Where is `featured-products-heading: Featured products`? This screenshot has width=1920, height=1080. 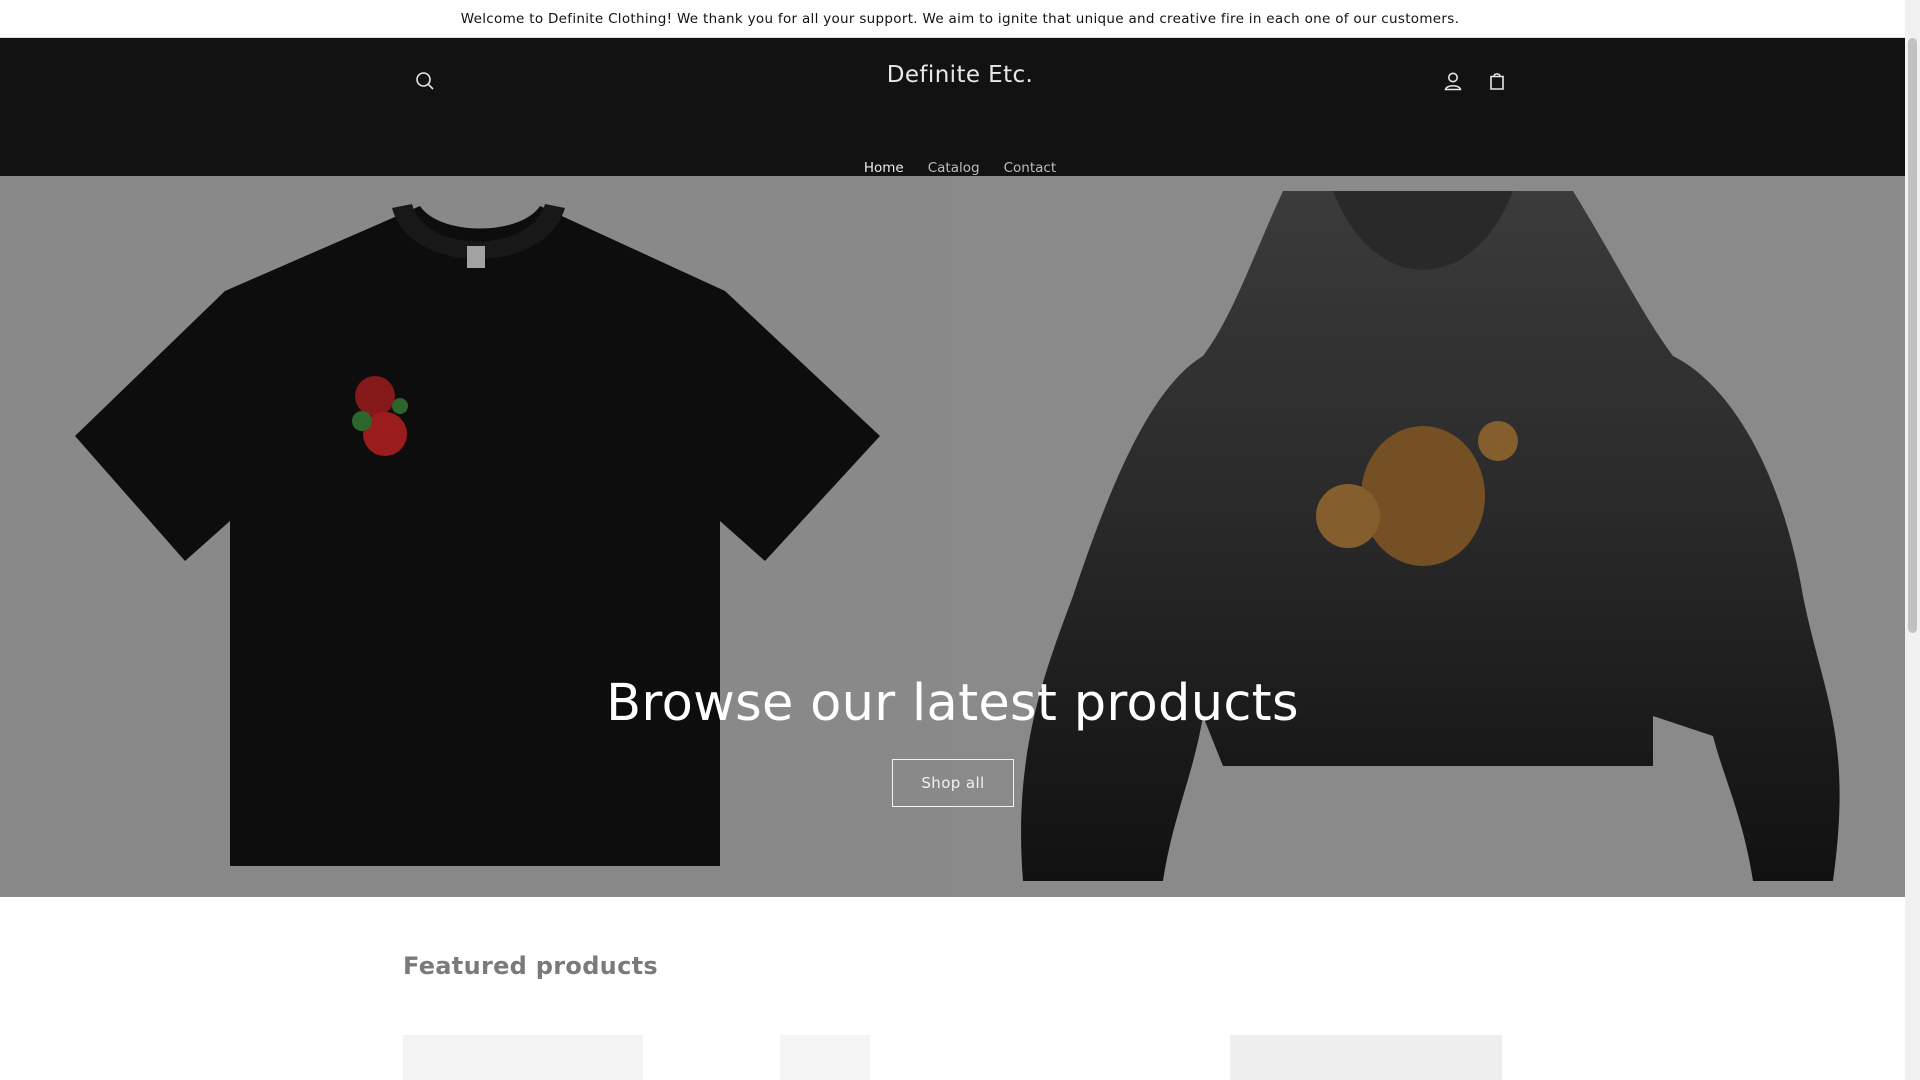
featured-products-heading: Featured products is located at coordinates (530, 966).